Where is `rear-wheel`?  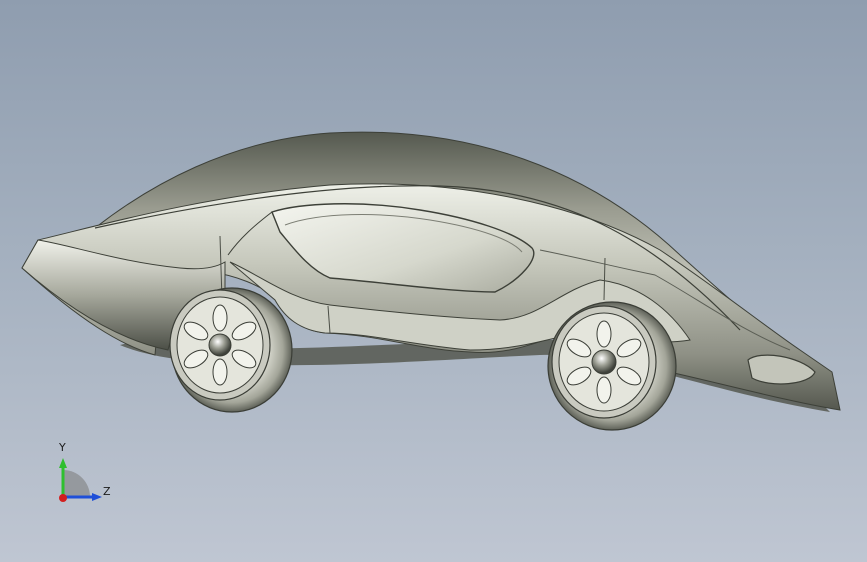 rear-wheel is located at coordinates (612, 366).